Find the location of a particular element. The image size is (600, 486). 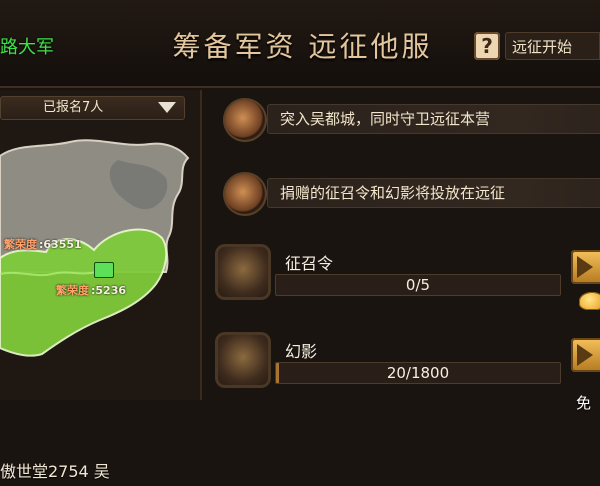

progress-text: 20/1800 is located at coordinates (418, 373).